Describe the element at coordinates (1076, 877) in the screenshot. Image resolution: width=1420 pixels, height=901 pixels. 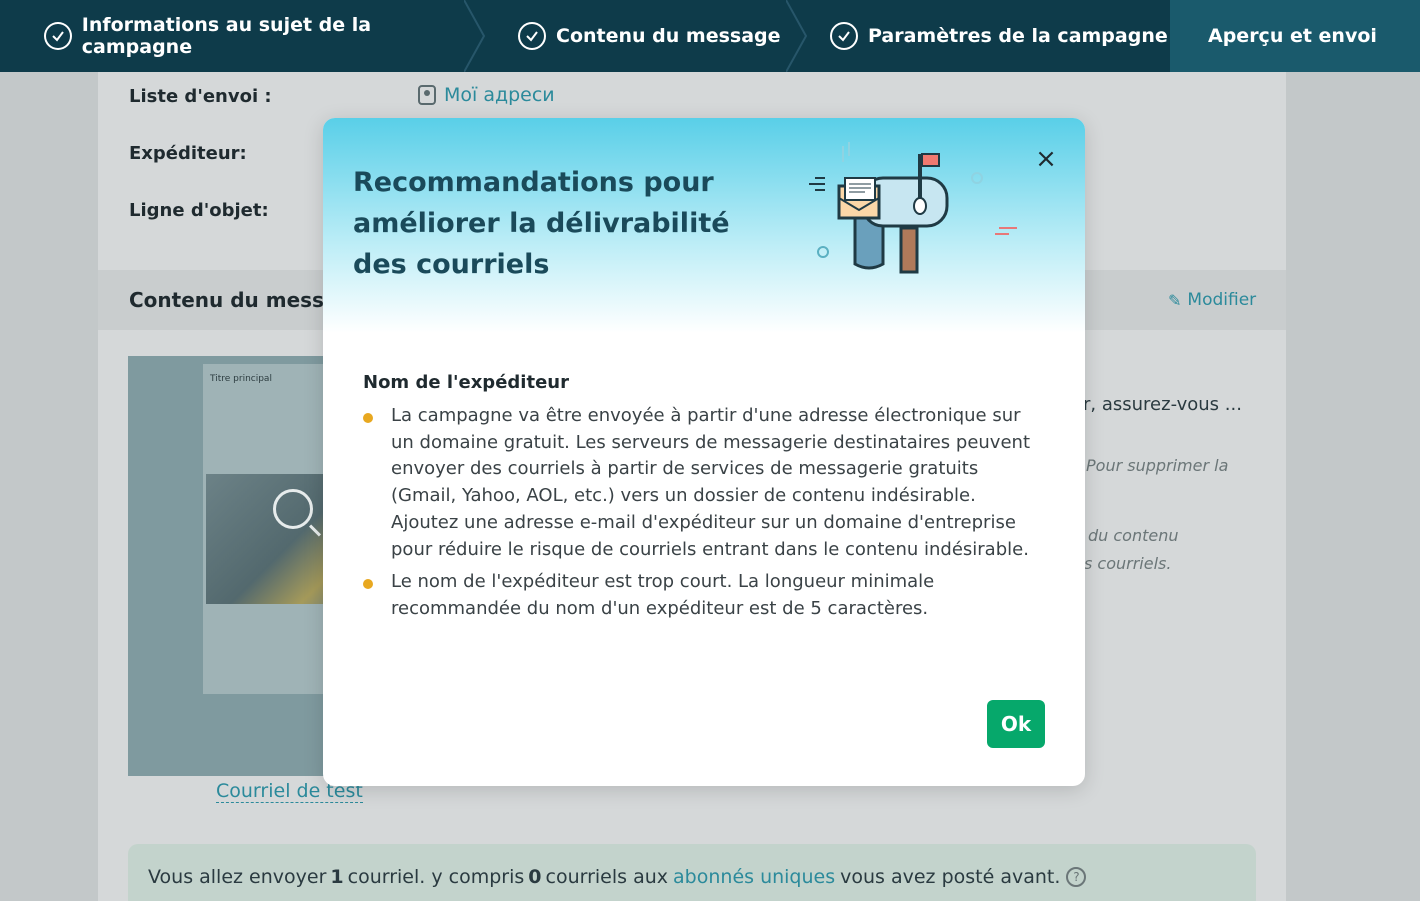
I see `help-icon: ?` at that location.